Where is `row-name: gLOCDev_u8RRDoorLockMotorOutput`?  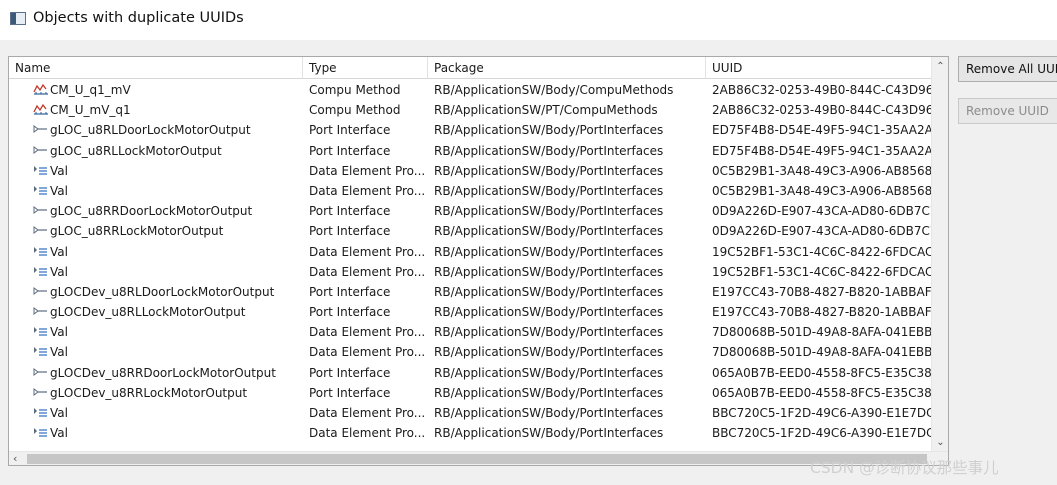
row-name: gLOCDev_u8RRDoorLockMotorOutput is located at coordinates (163, 372).